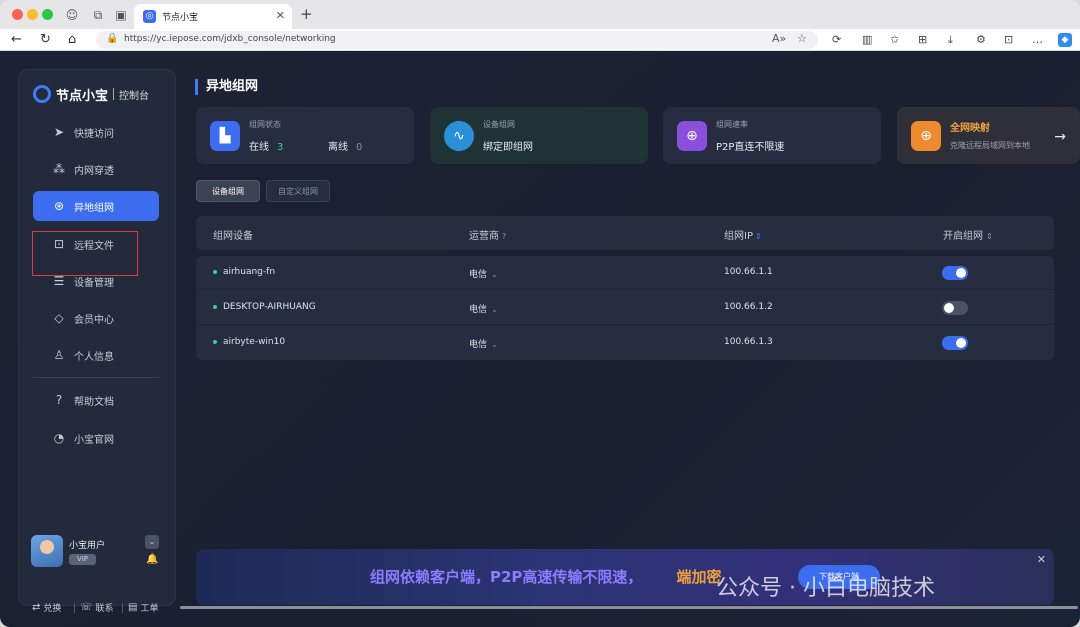 The width and height of the screenshot is (1080, 627). I want to click on logo: 节点小宝 控制台, so click(91, 94).